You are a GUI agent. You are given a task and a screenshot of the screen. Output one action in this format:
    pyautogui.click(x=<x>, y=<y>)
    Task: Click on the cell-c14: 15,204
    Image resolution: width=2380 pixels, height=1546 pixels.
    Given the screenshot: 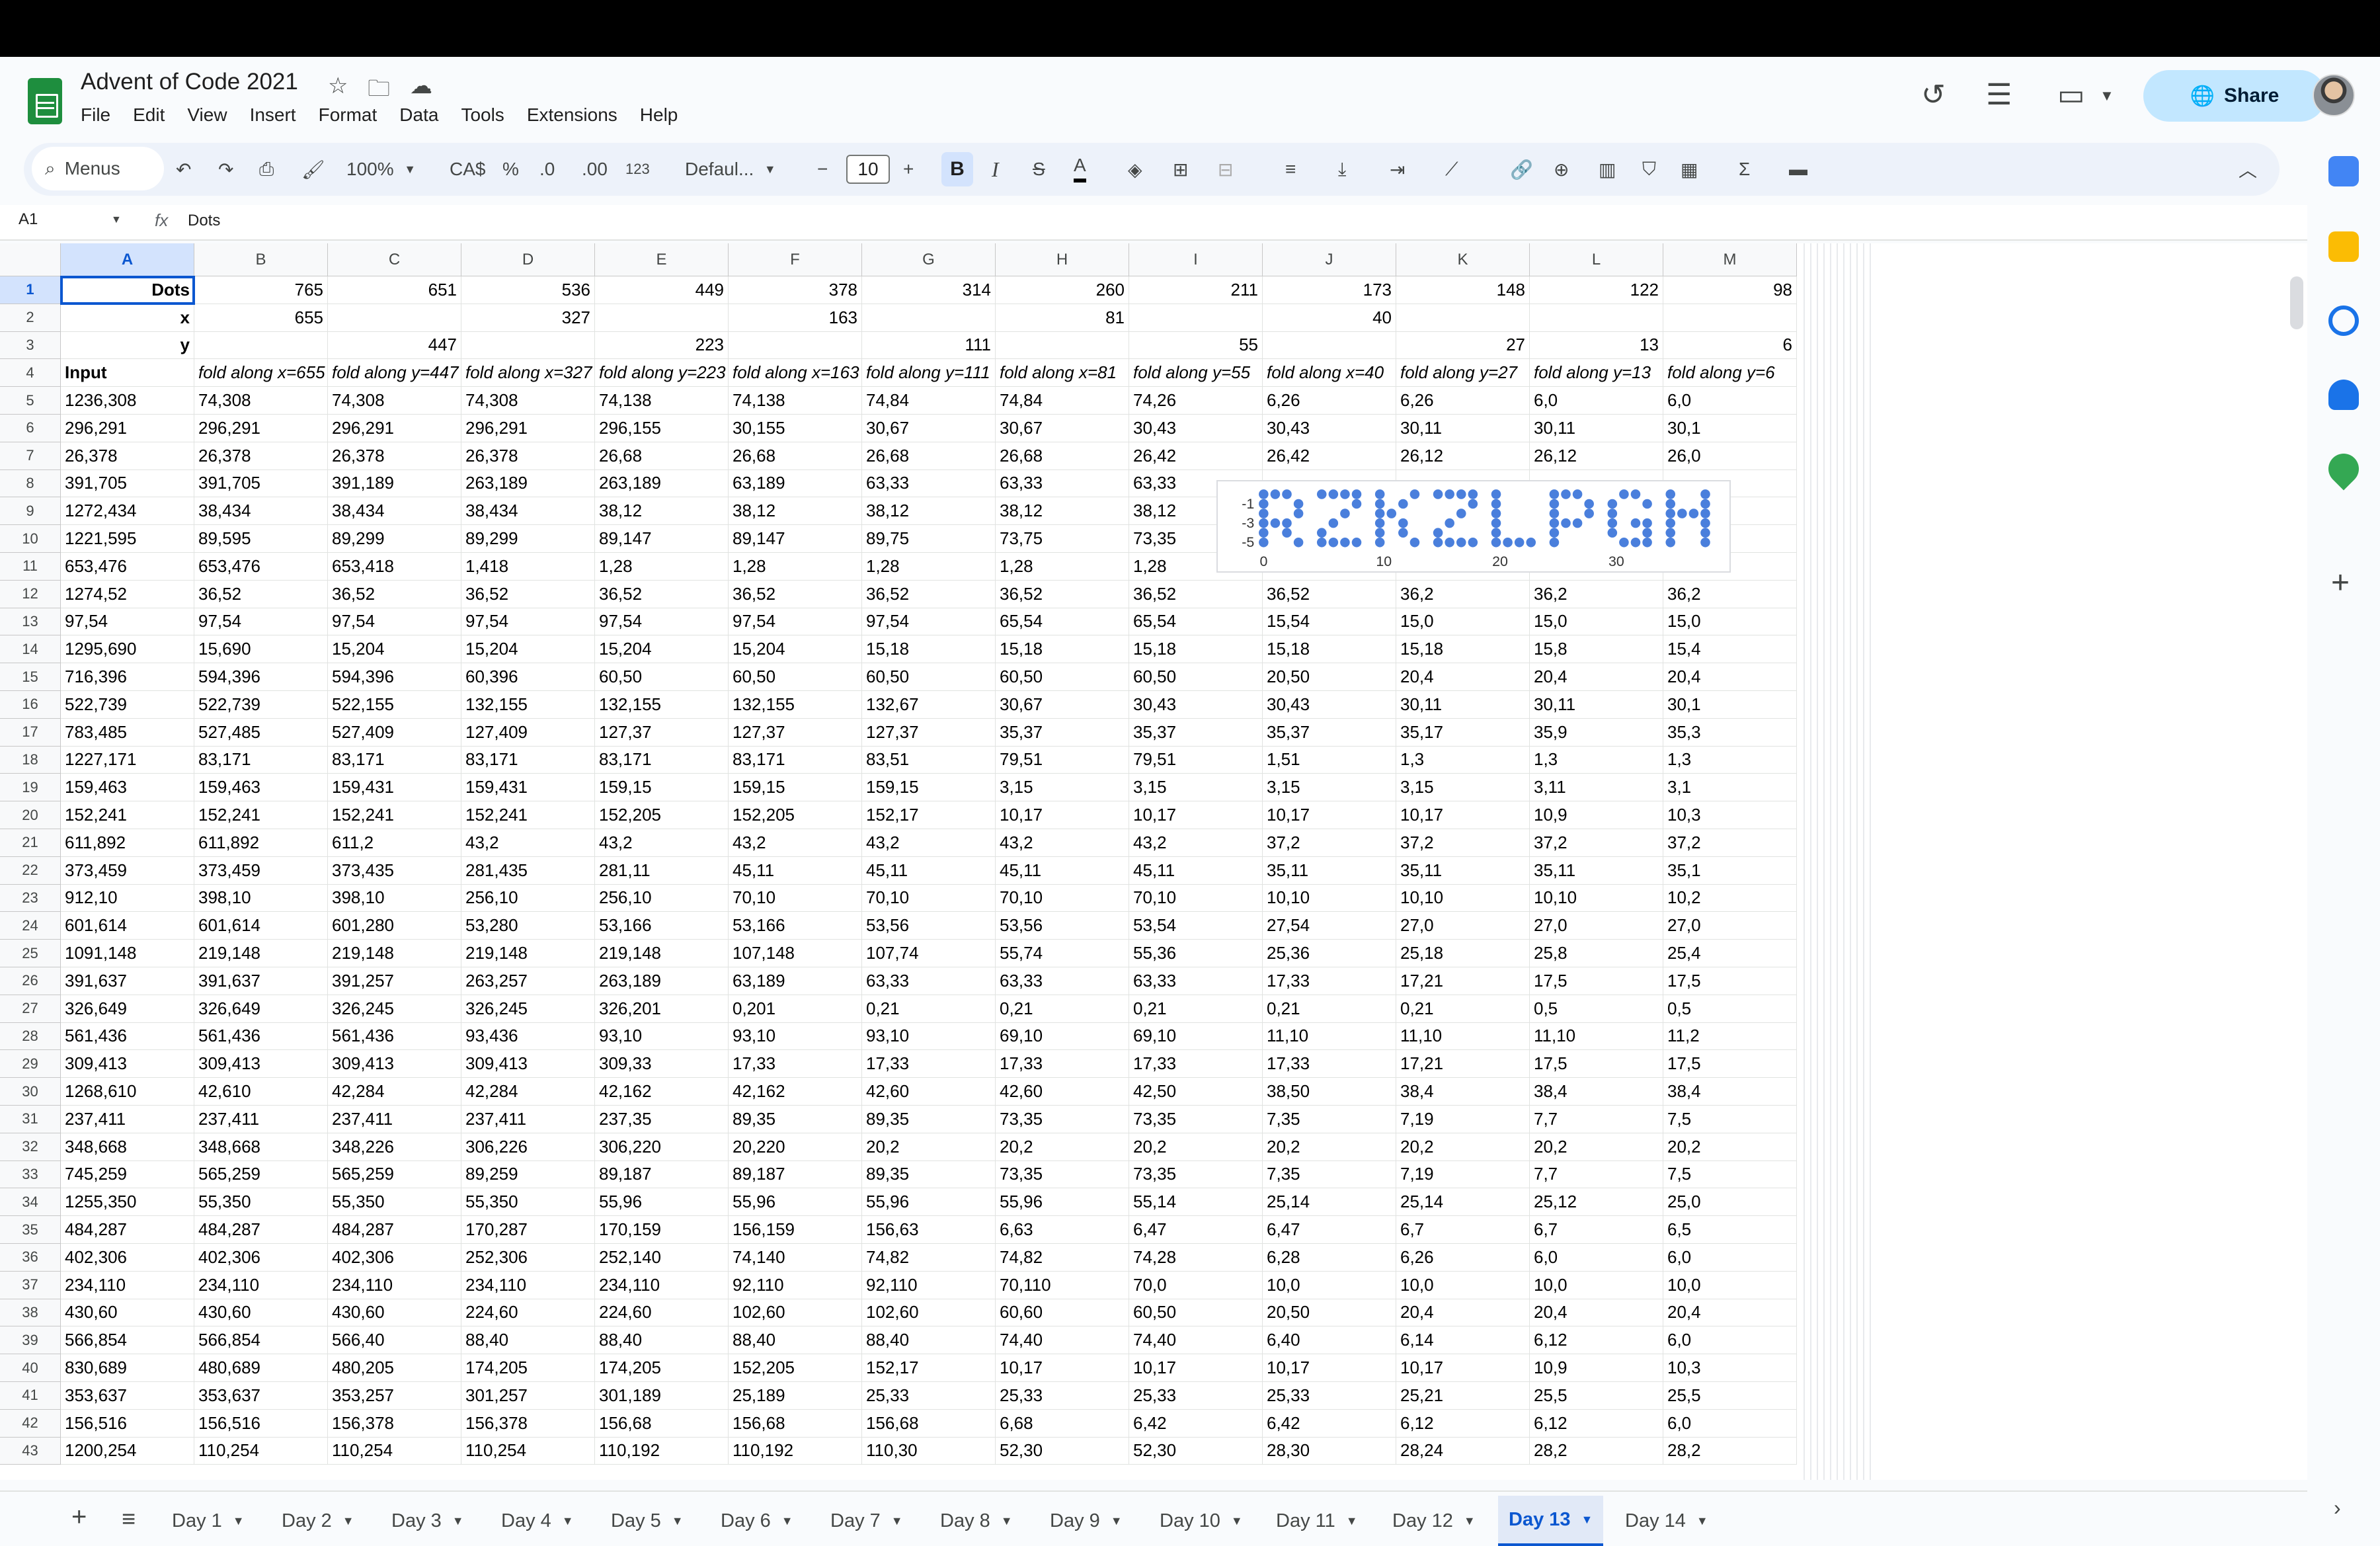 What is the action you would take?
    pyautogui.click(x=394, y=649)
    